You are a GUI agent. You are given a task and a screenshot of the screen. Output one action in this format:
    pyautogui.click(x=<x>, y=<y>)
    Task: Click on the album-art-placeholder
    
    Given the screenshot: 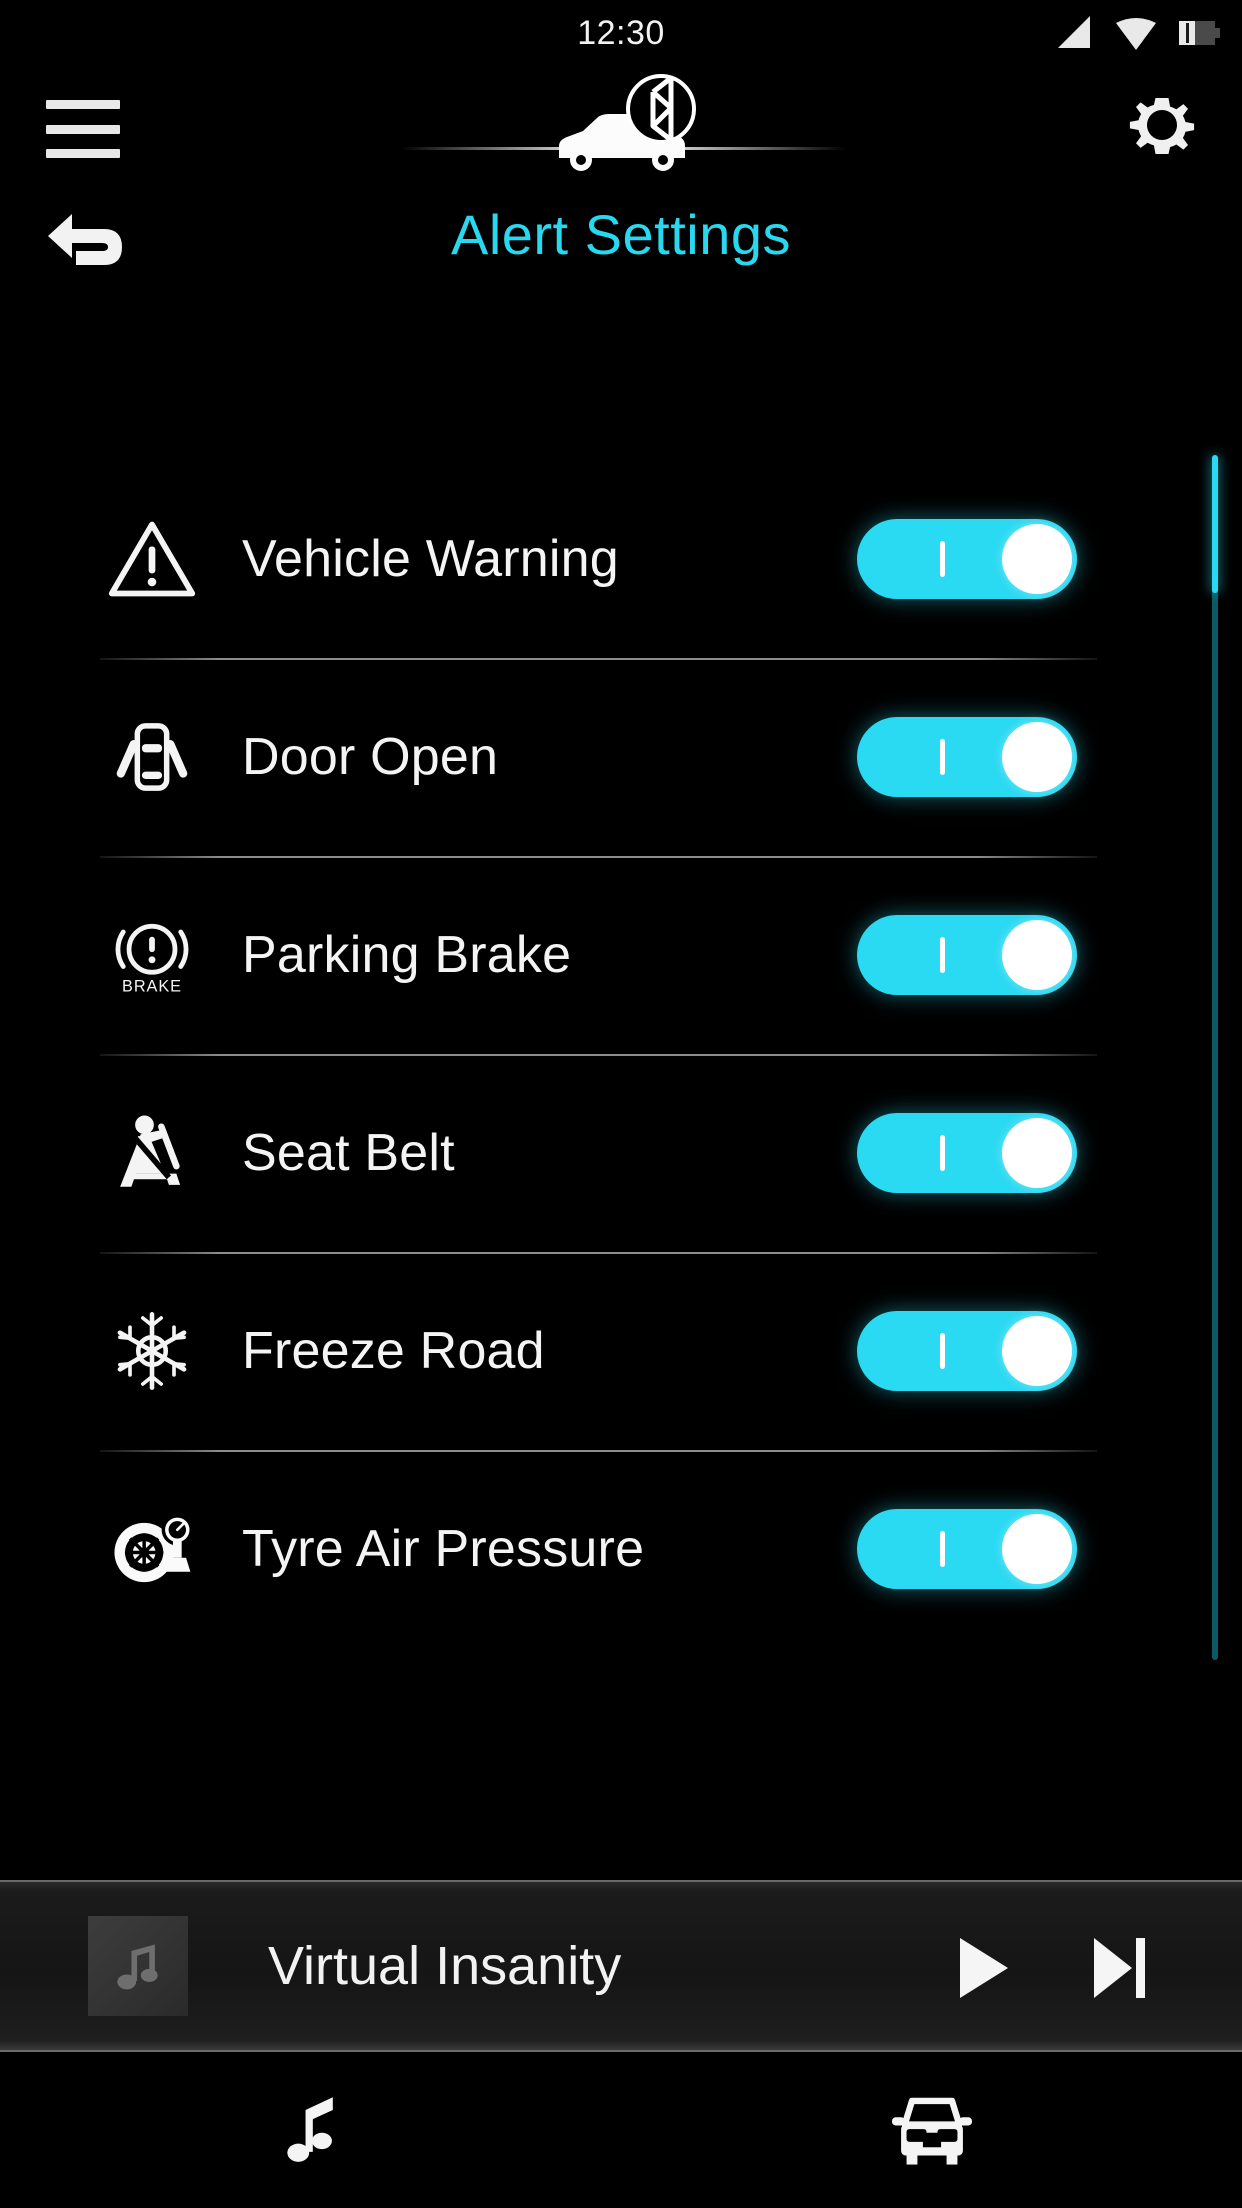 What is the action you would take?
    pyautogui.click(x=138, y=1966)
    